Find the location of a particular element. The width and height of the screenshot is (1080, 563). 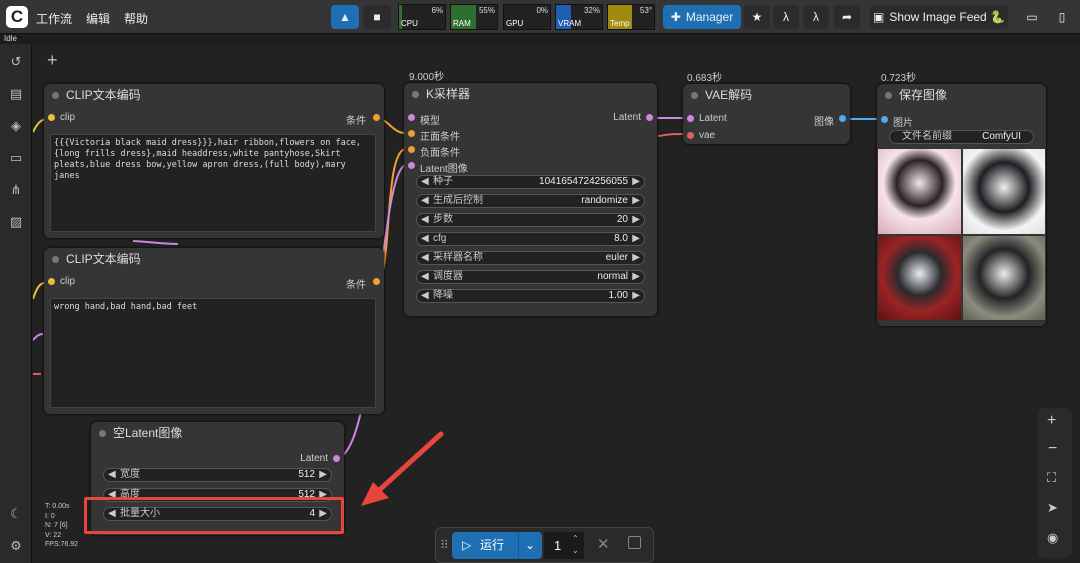

puzzle-icon: ✚ is located at coordinates (675, 17).